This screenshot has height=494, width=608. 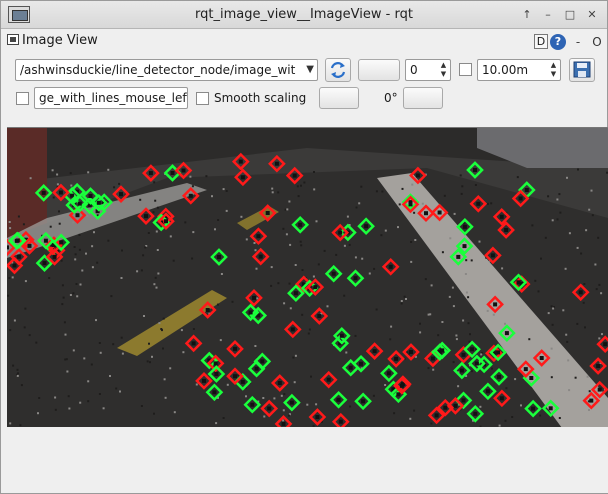 What do you see at coordinates (379, 70) in the screenshot?
I see `width-field` at bounding box center [379, 70].